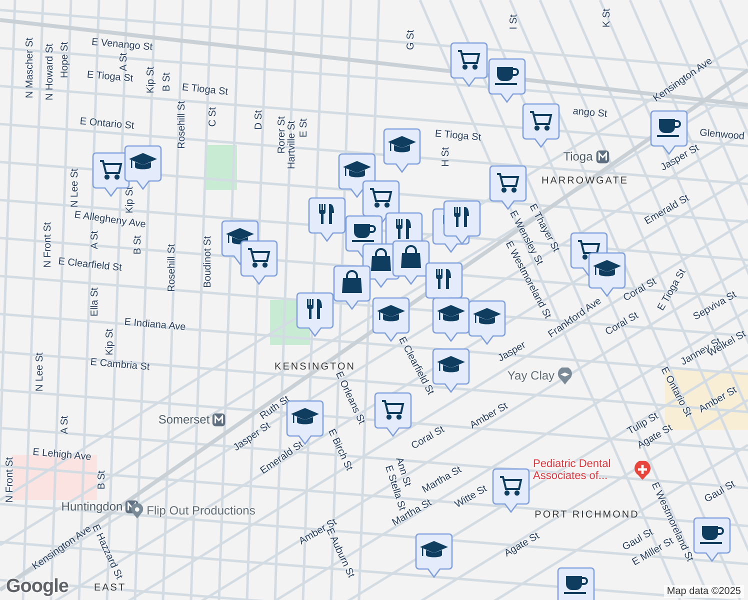 The image size is (748, 600). What do you see at coordinates (62, 455) in the screenshot?
I see `street-label: E Lehigh Ave` at bounding box center [62, 455].